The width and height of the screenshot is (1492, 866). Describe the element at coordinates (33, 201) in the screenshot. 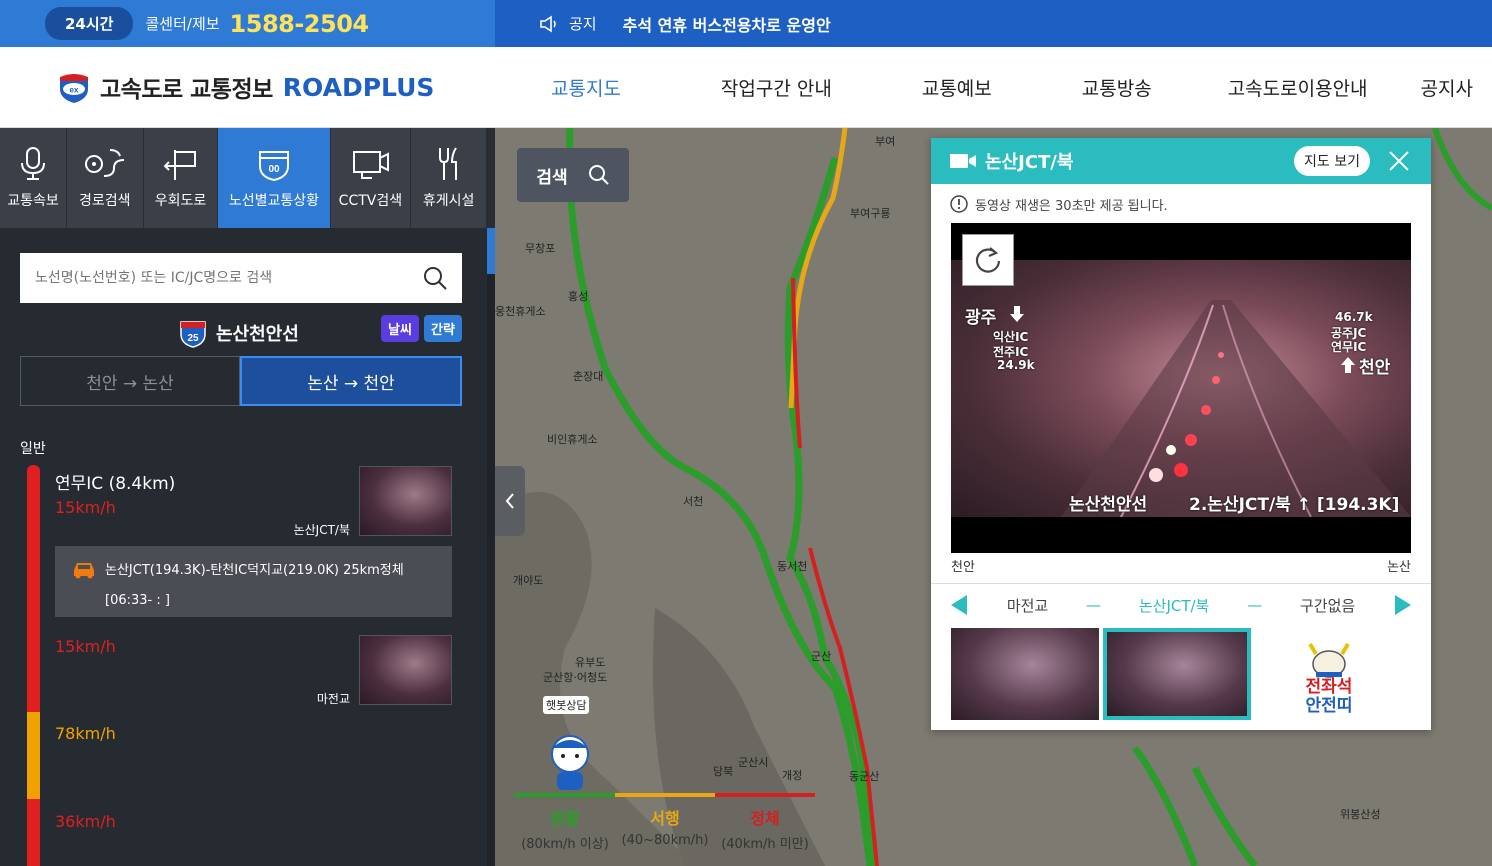

I see `sidebar-label: 교통속보` at that location.